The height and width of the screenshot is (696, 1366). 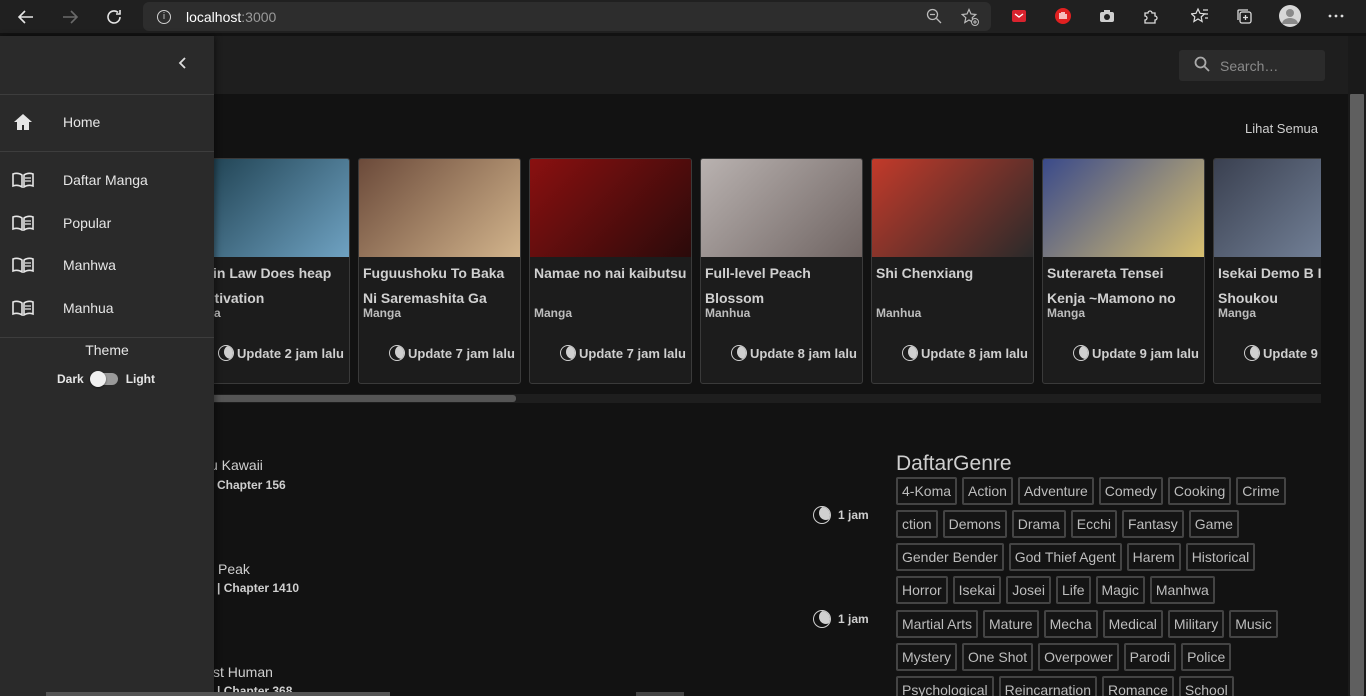 What do you see at coordinates (953, 273) in the screenshot?
I see `manga-card-title: Shi Chenxiang` at bounding box center [953, 273].